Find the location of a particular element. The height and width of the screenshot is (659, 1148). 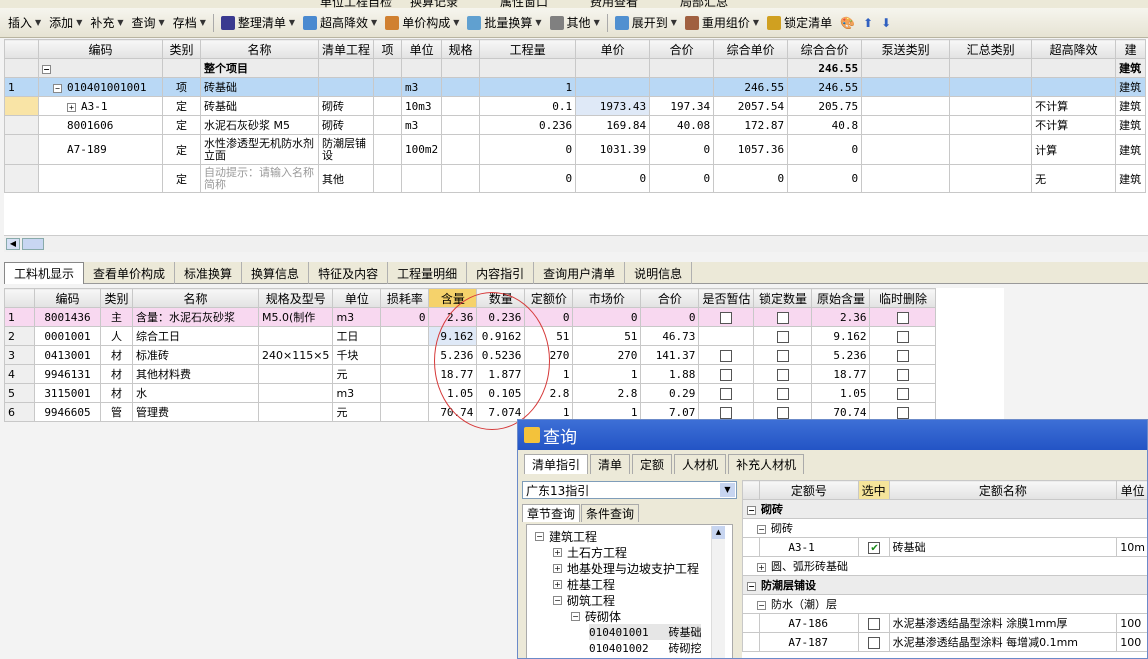

toolbar-btn-7: 单价构成 ▼ is located at coordinates (422, 23).